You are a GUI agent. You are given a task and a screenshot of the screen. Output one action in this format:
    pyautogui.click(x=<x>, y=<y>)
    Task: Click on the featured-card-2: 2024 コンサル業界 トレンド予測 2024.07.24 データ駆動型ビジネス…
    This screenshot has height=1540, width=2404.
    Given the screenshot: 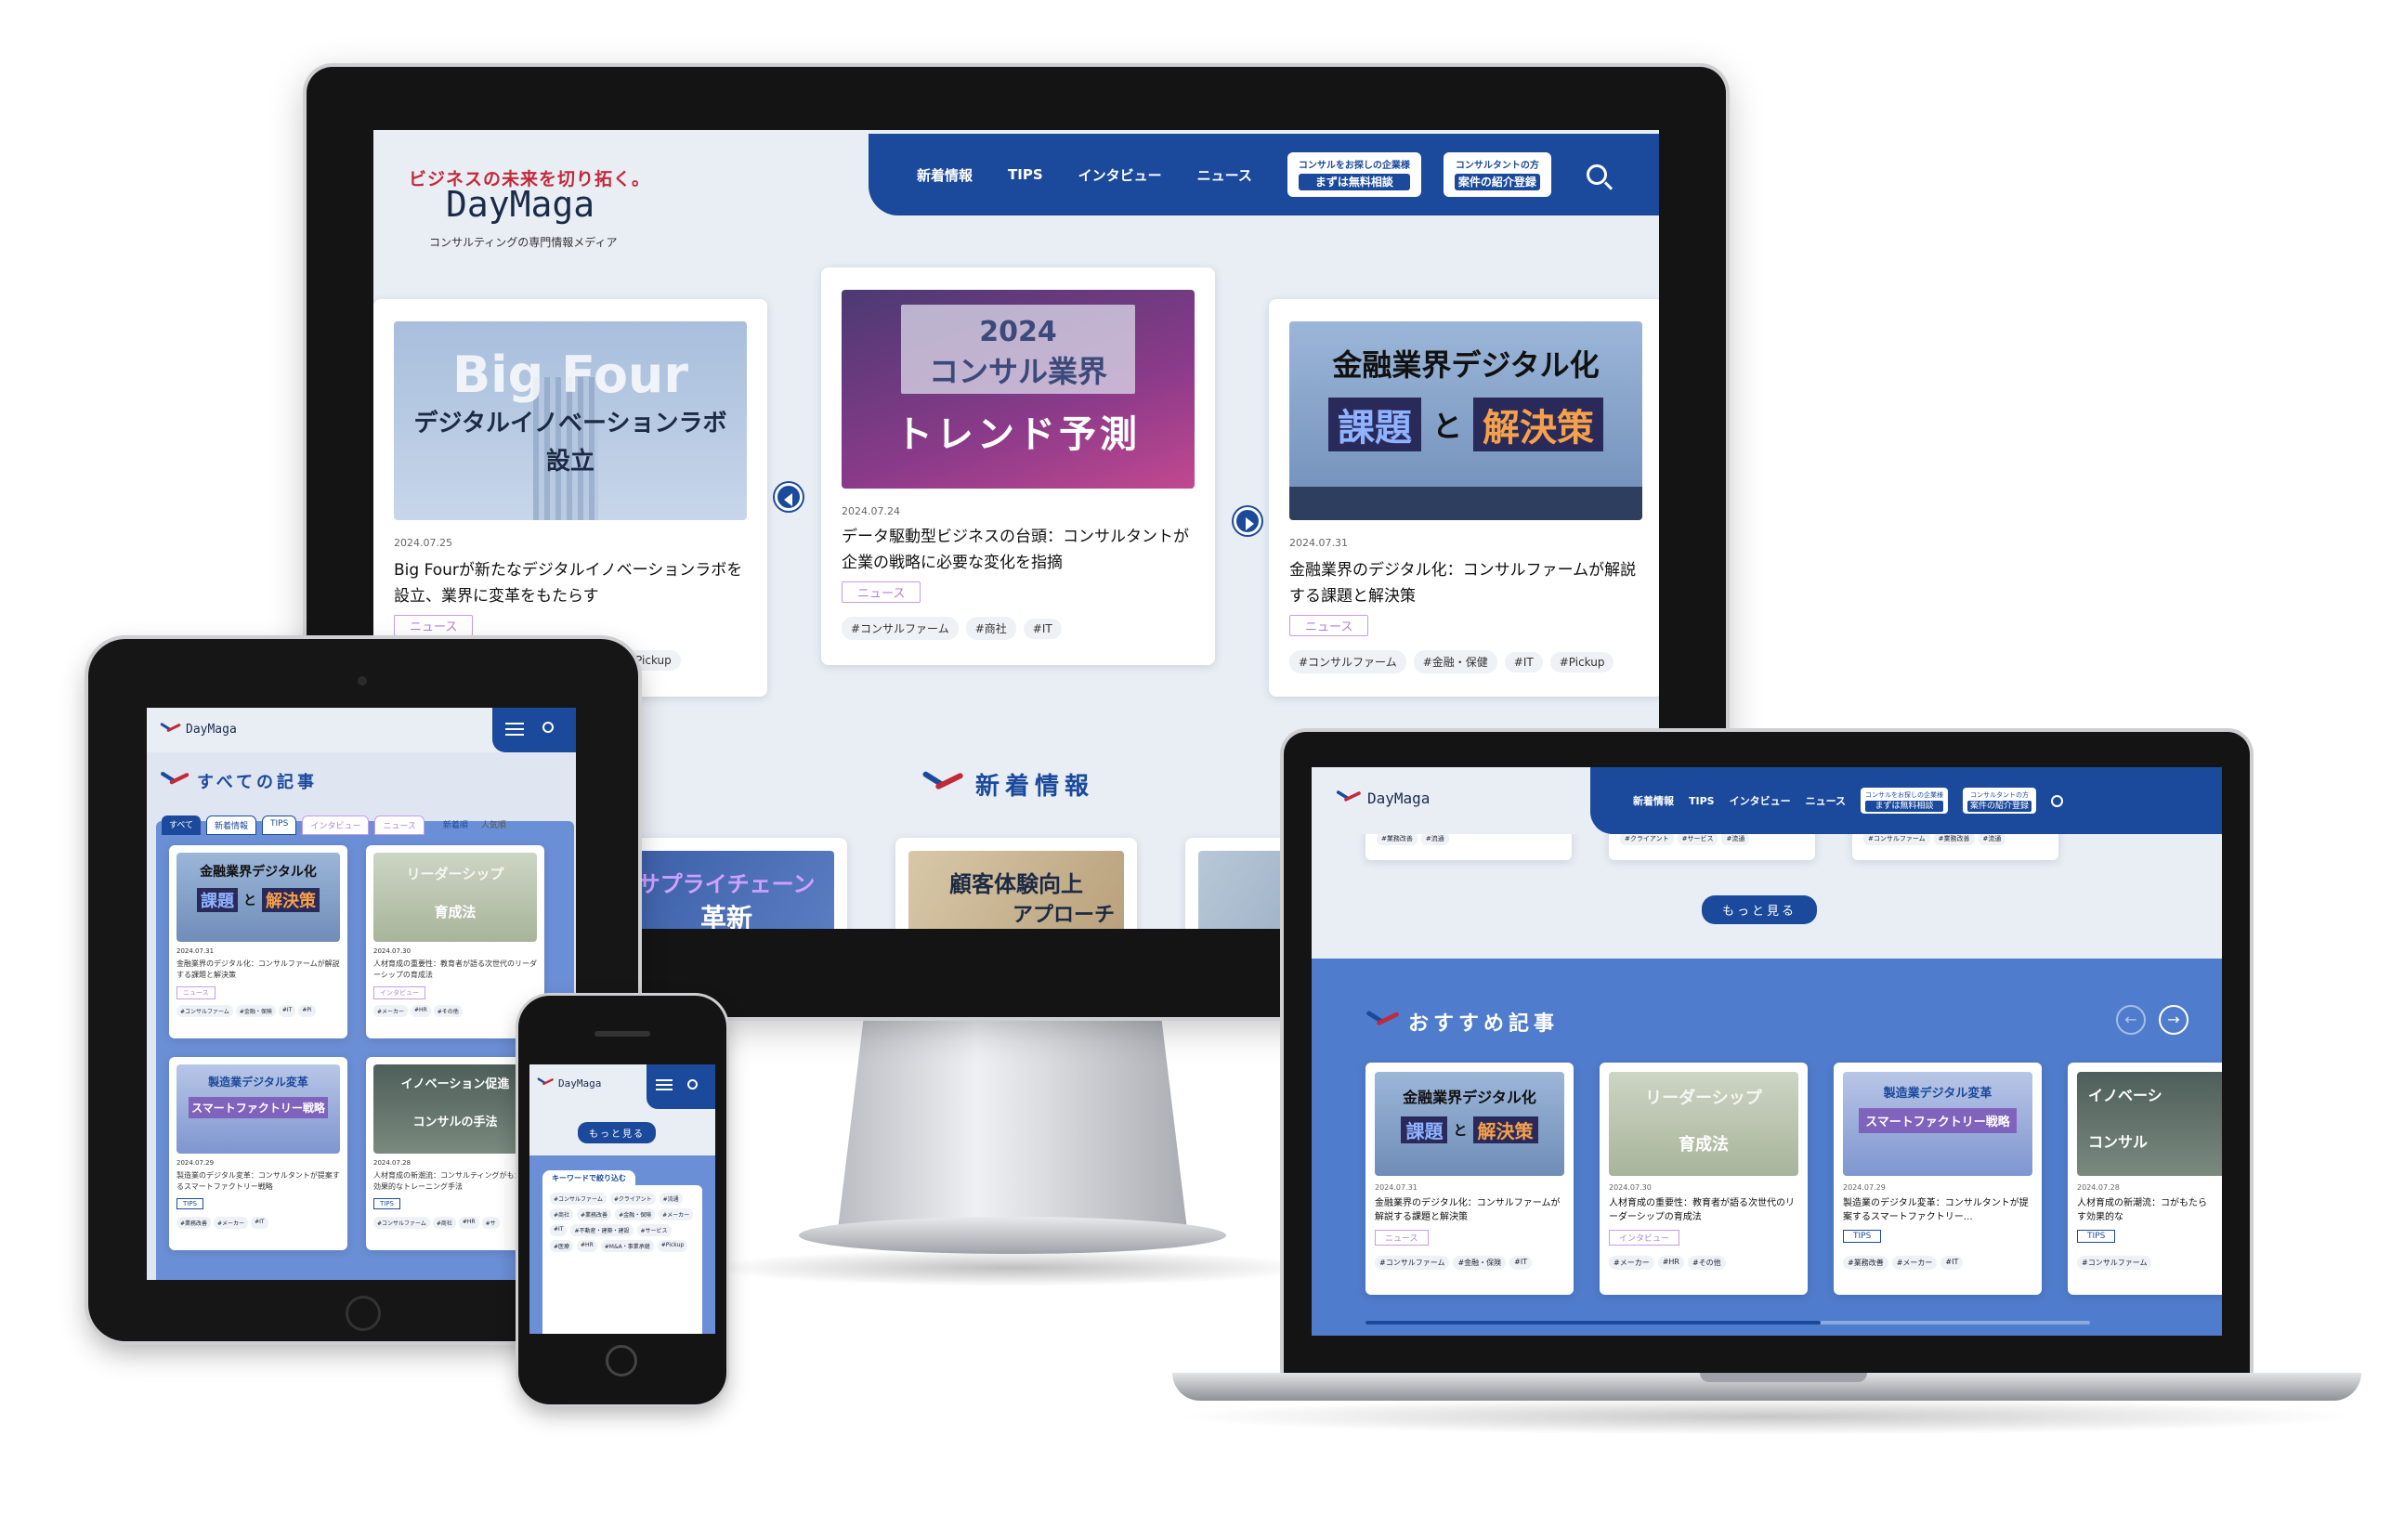 What is the action you would take?
    pyautogui.click(x=1018, y=466)
    